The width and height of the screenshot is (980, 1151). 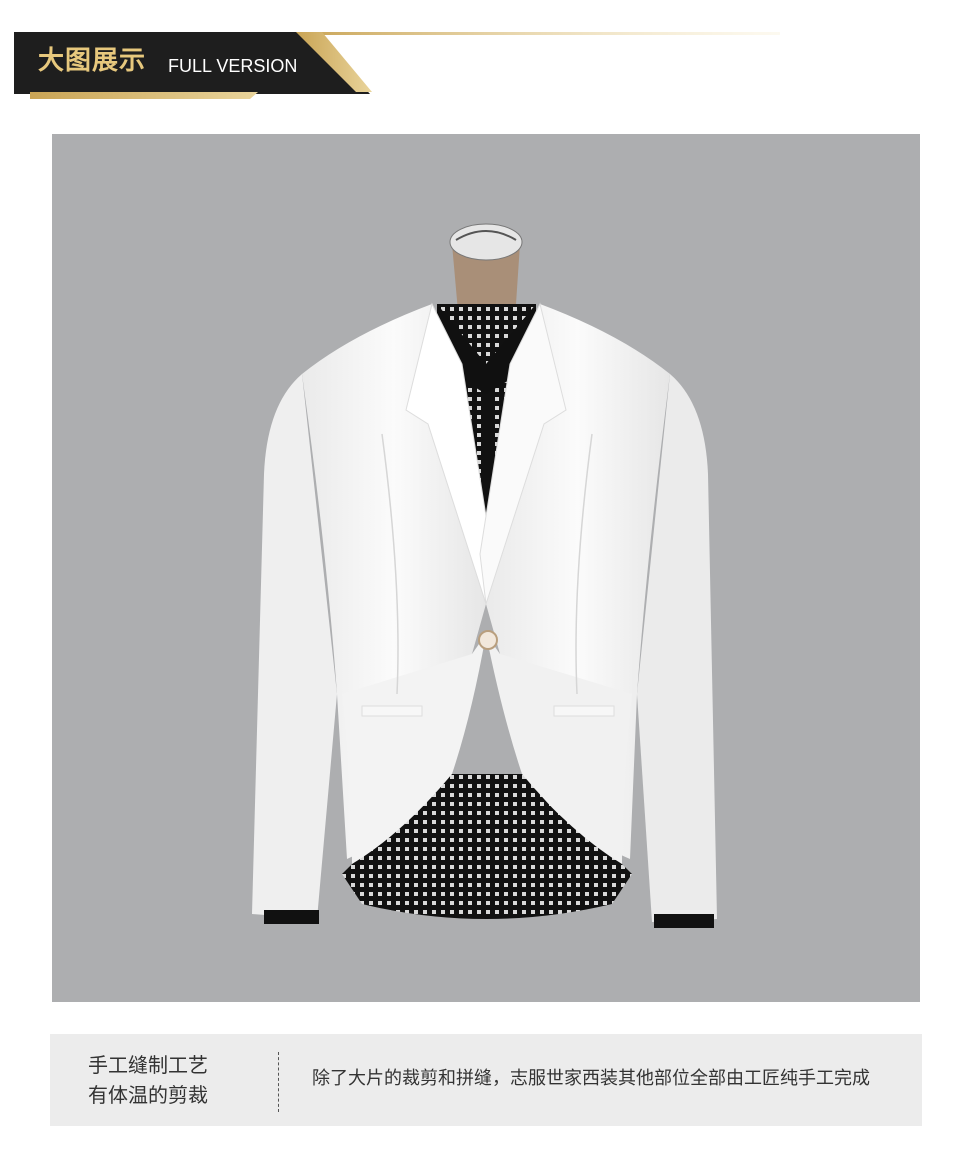 What do you see at coordinates (278, 1082) in the screenshot?
I see `caption-divider` at bounding box center [278, 1082].